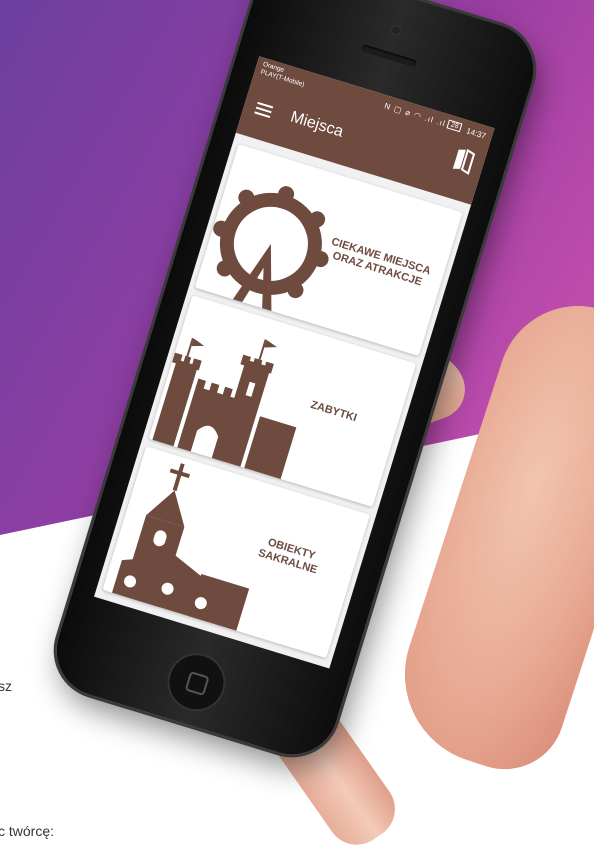 This screenshot has width=594, height=857. Describe the element at coordinates (389, 56) in the screenshot. I see `earpiece-speaker` at that location.